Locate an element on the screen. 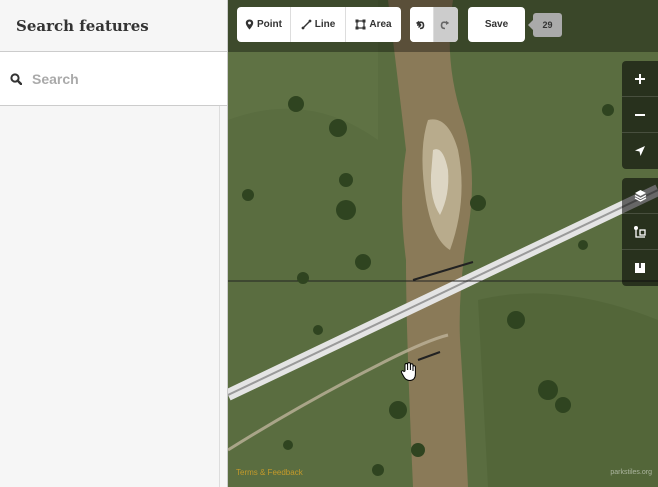  geolocate-icon is located at coordinates (640, 151).